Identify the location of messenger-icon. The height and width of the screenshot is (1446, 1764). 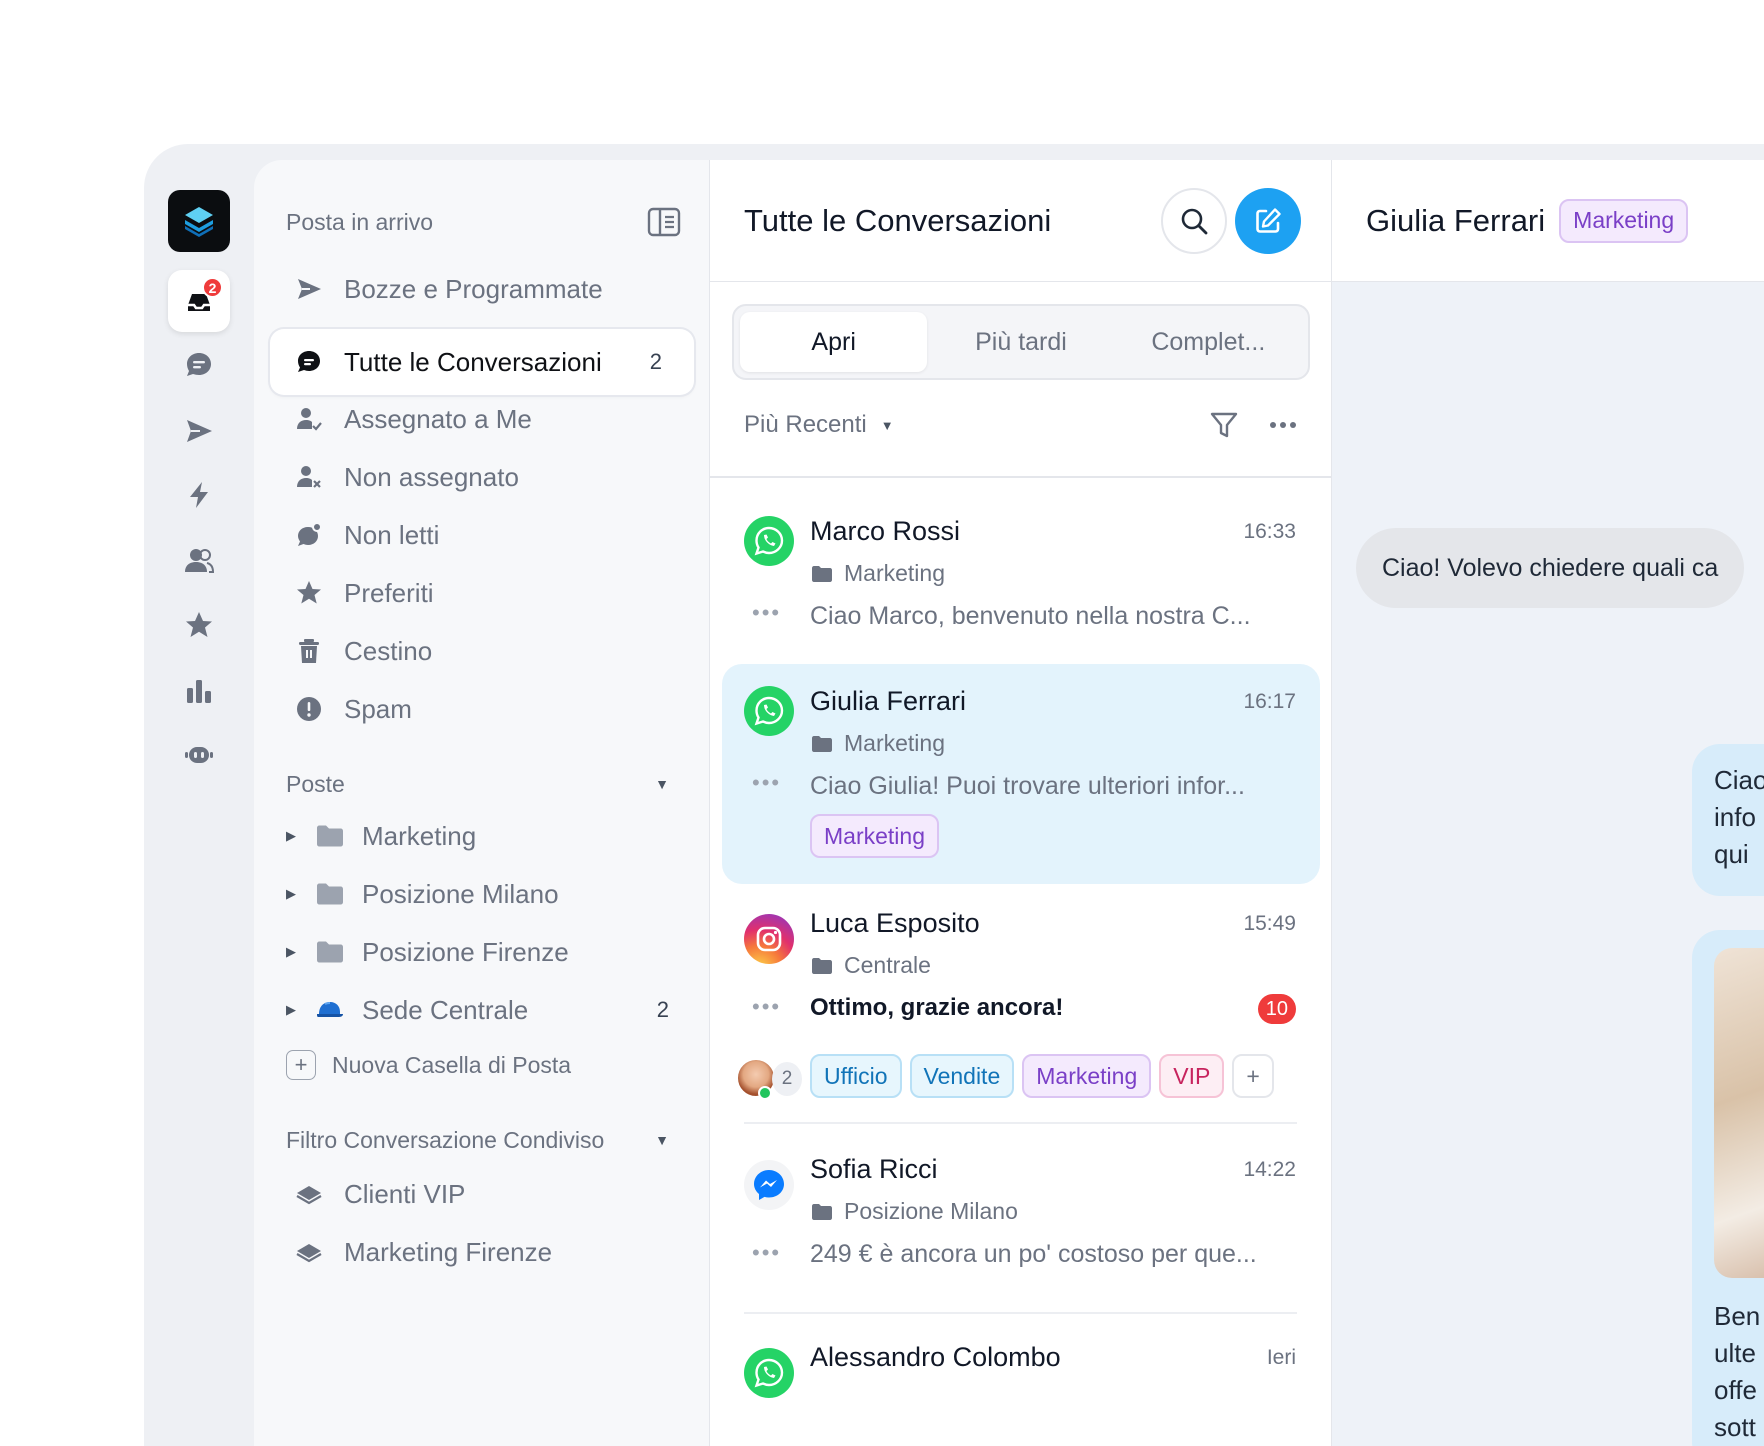
(769, 1185).